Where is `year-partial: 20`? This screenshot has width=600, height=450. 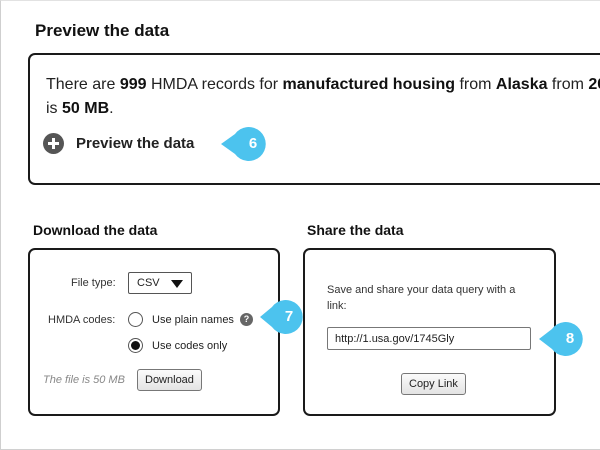 year-partial: 20 is located at coordinates (594, 84).